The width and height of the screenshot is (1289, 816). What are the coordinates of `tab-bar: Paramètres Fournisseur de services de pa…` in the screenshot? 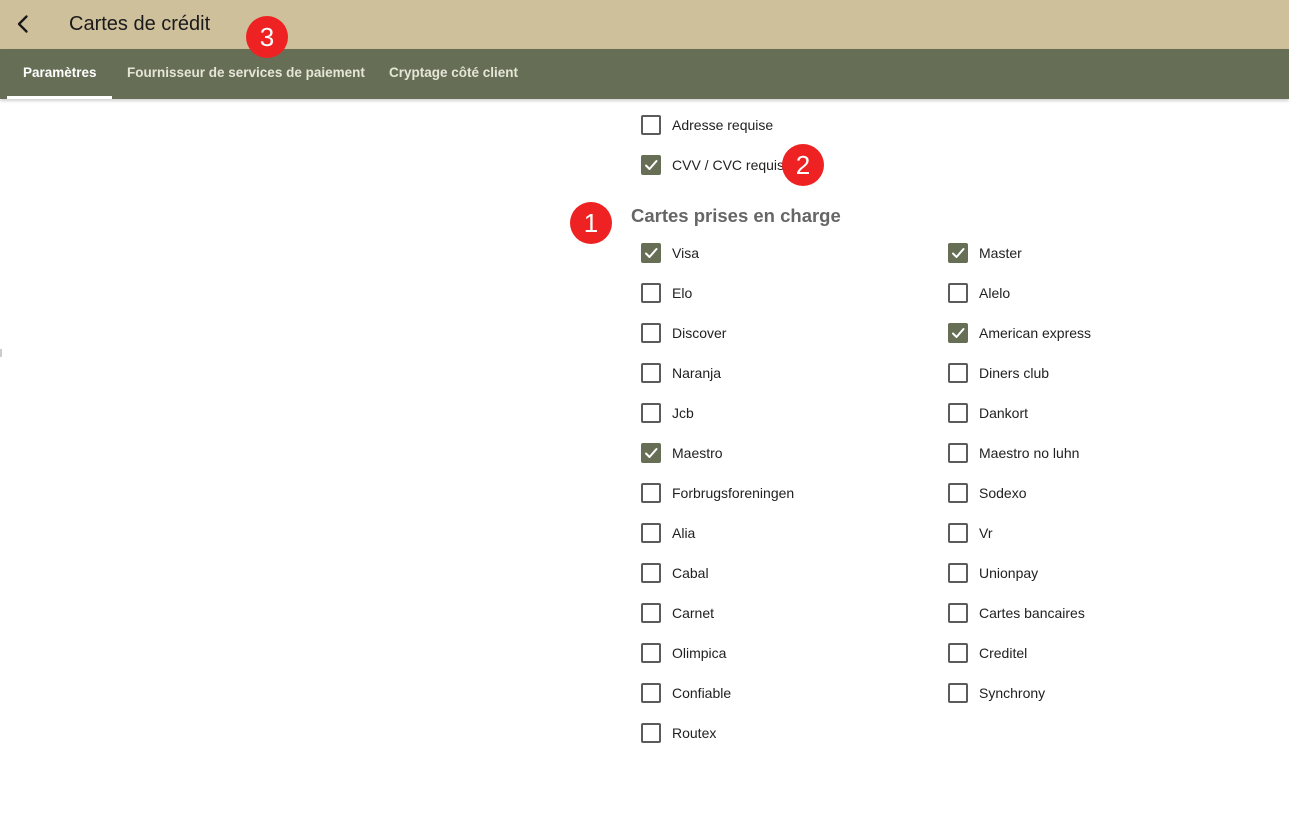 It's located at (644, 74).